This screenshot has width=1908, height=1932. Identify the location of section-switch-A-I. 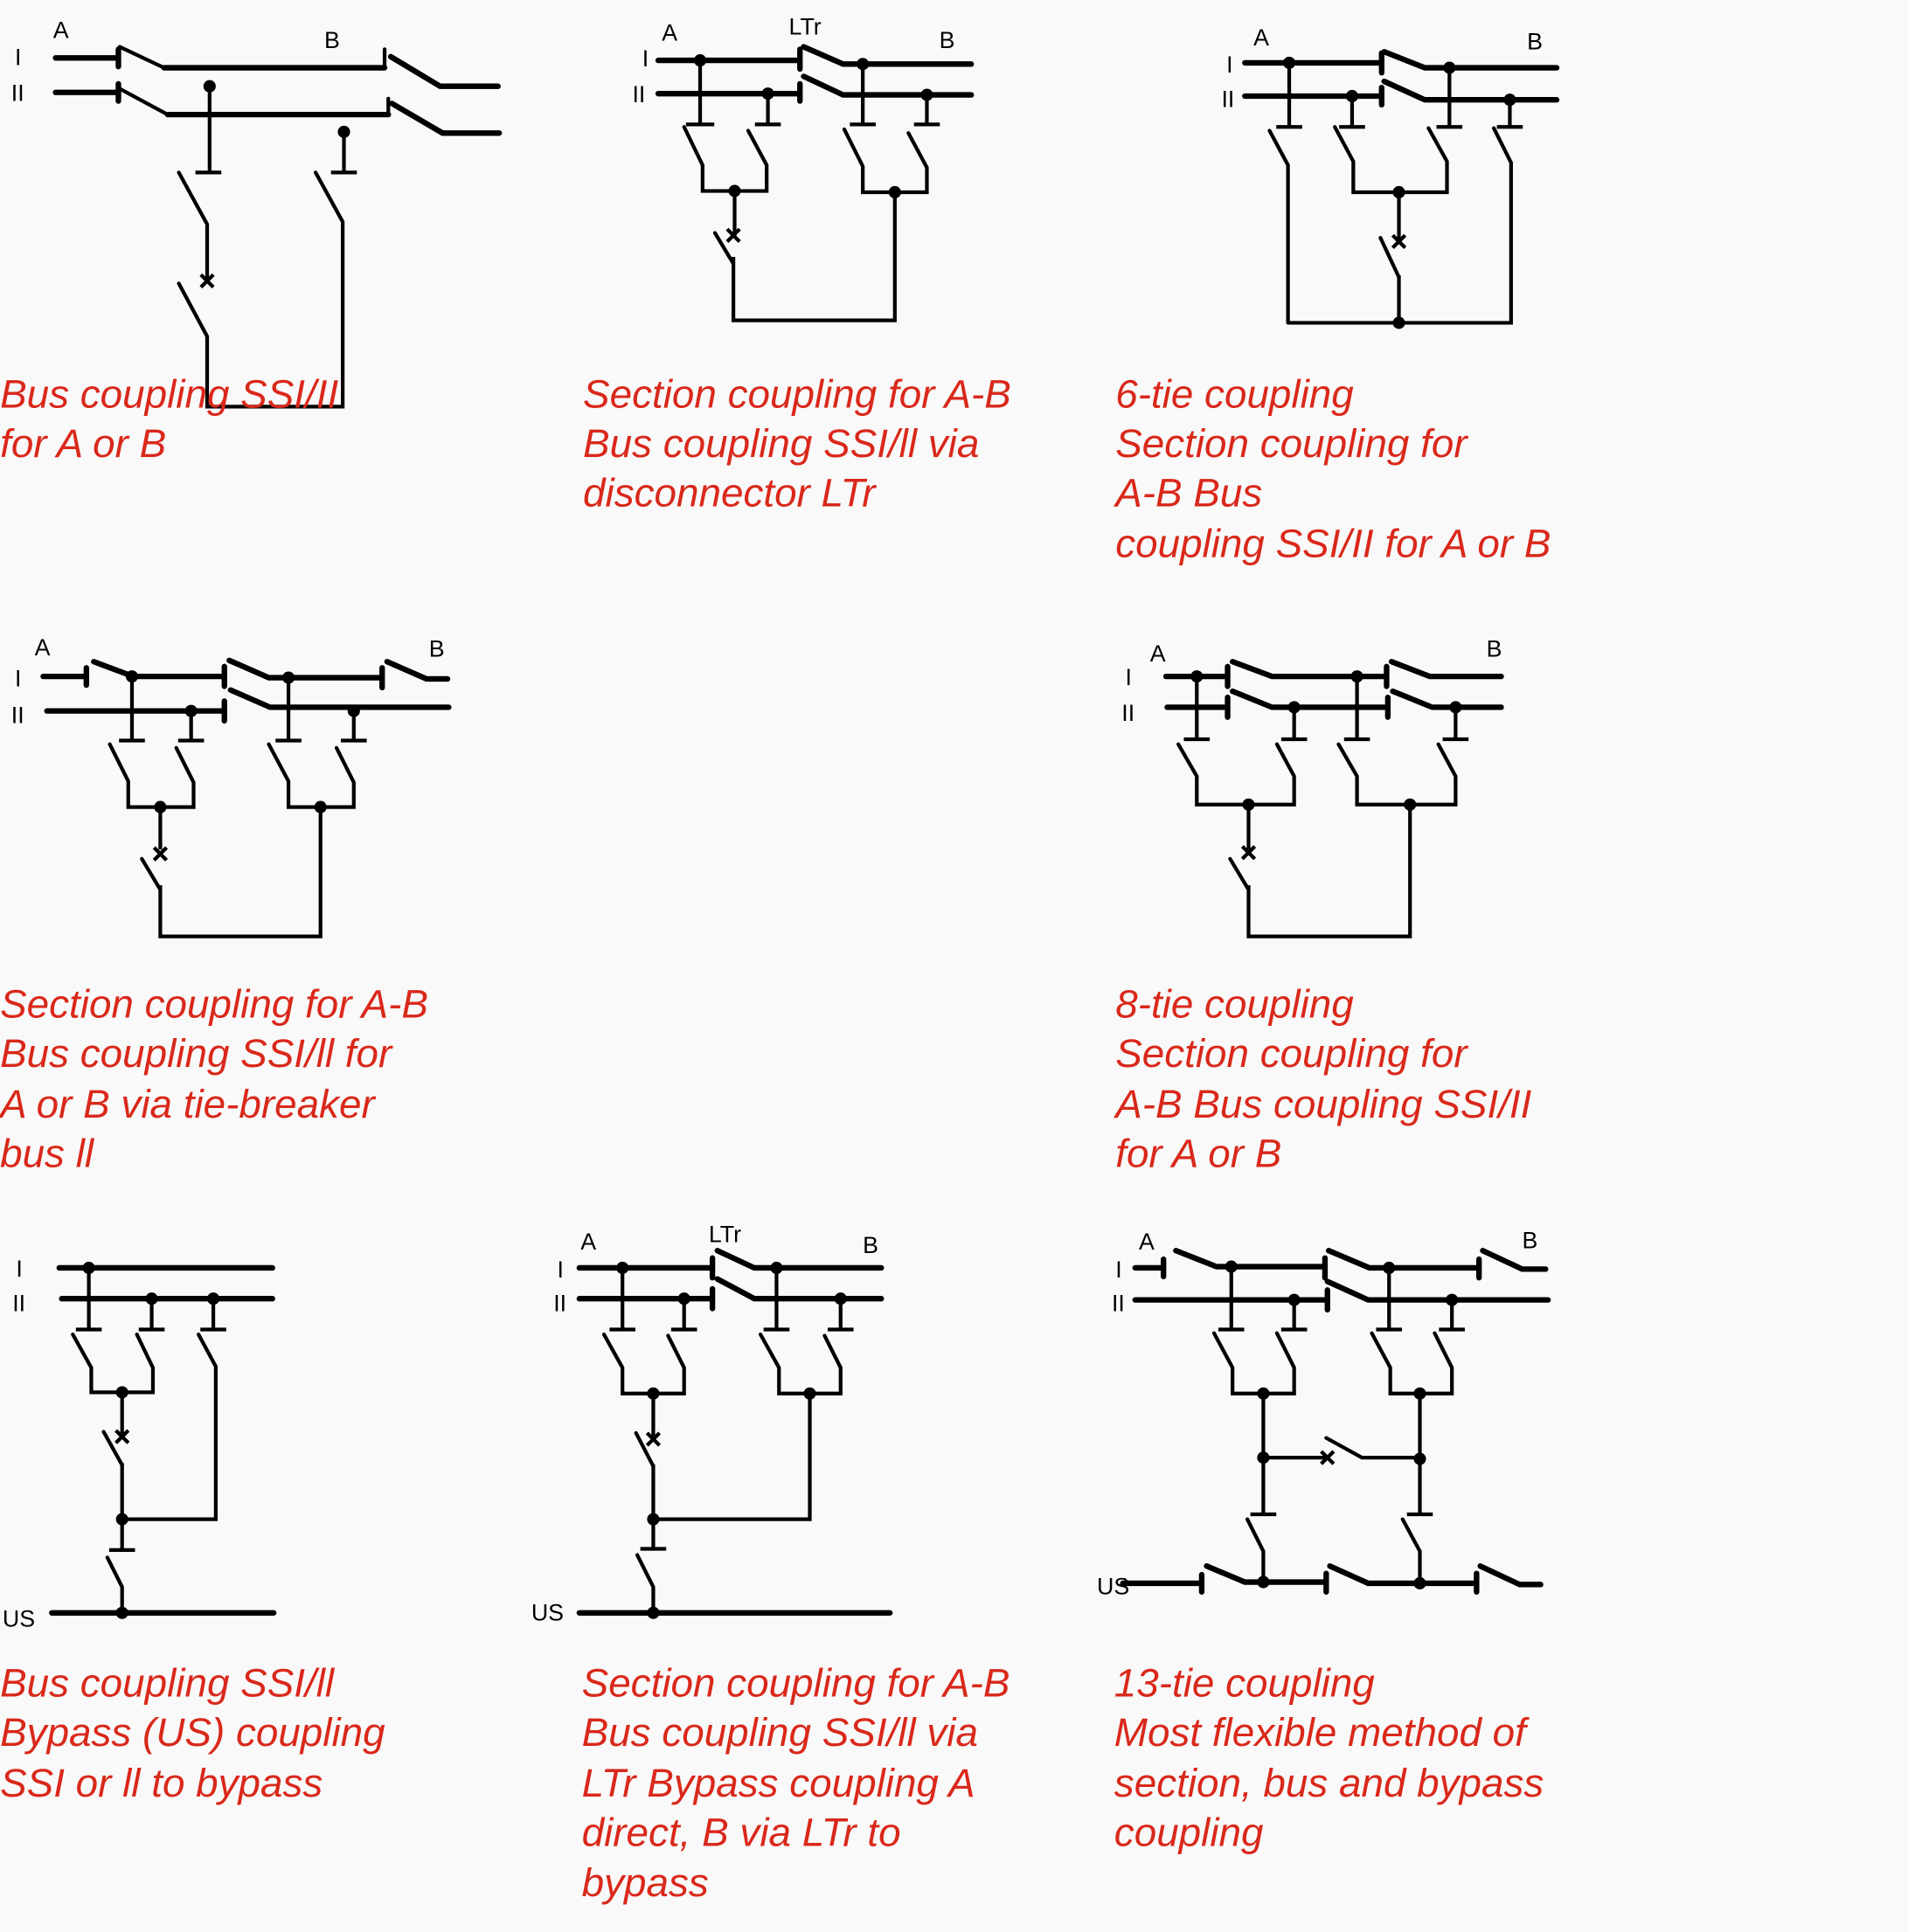
(1251, 1264).